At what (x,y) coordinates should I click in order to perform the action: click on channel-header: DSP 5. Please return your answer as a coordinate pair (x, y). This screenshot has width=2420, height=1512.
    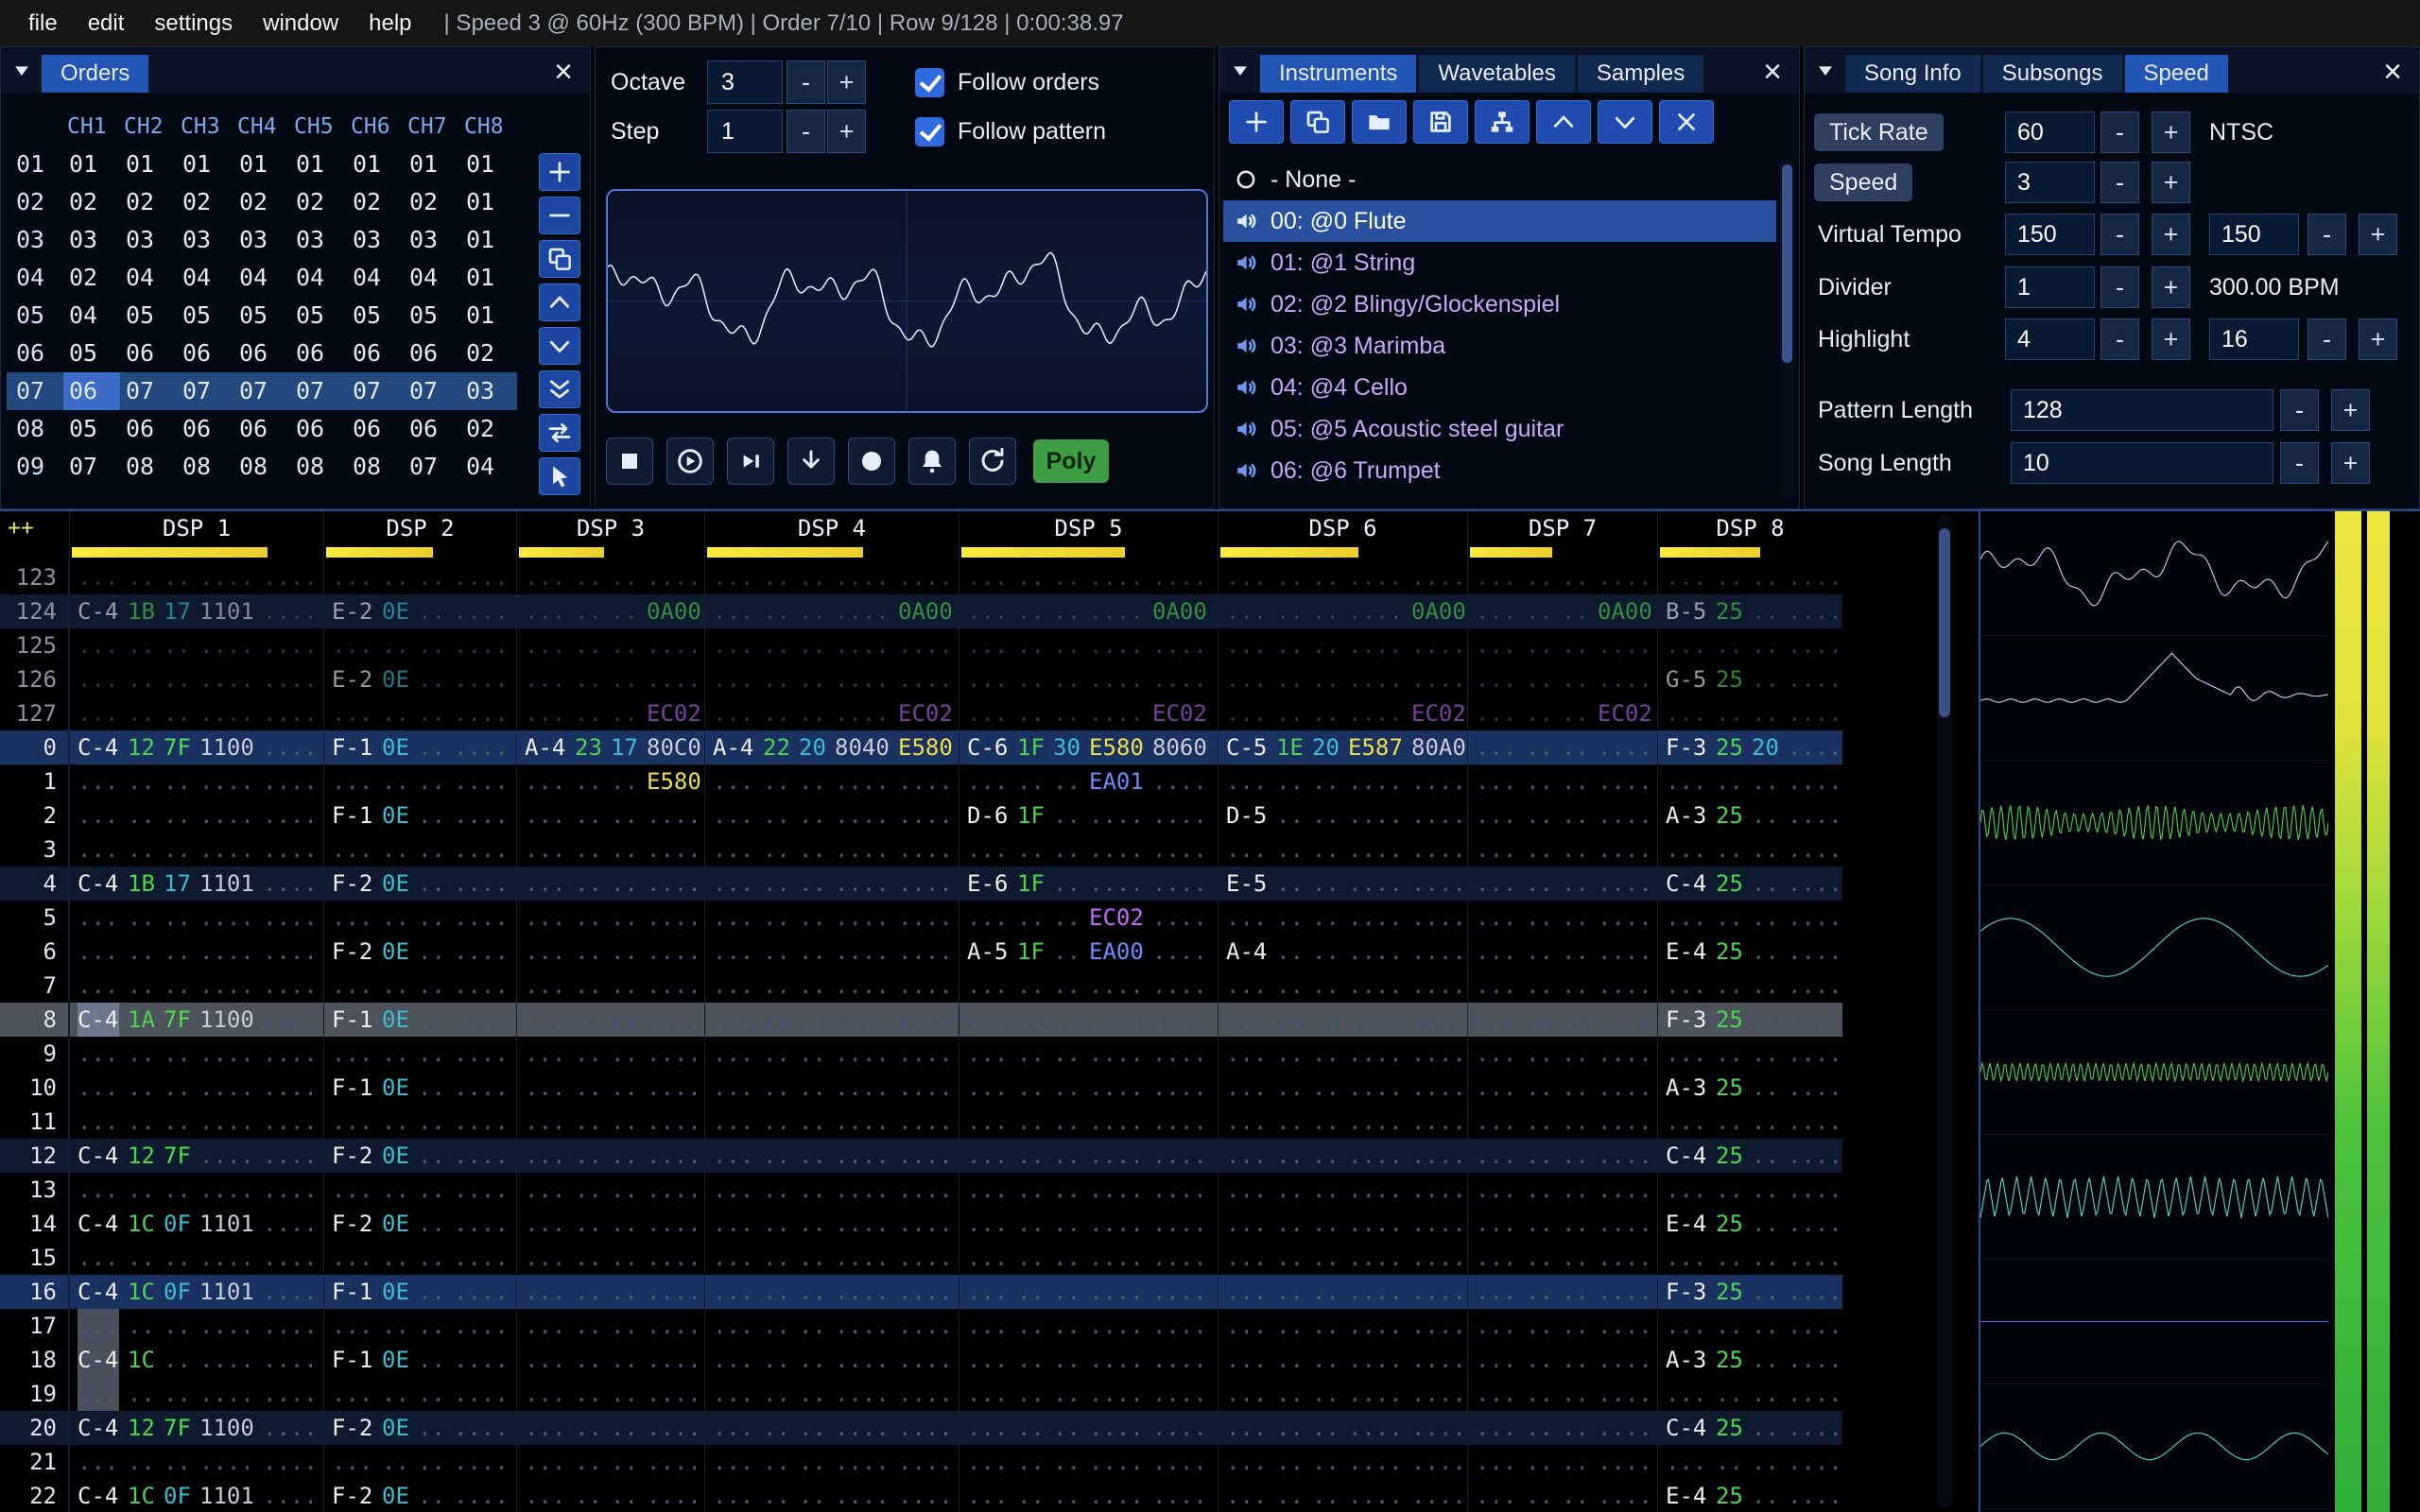
    Looking at the image, I should click on (1089, 528).